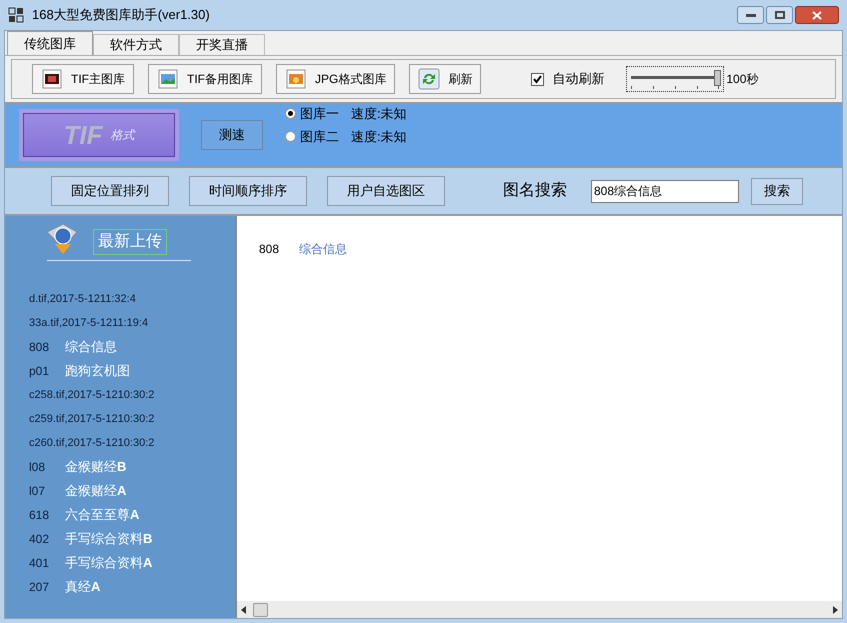 The image size is (847, 623). What do you see at coordinates (260, 609) in the screenshot?
I see `scroll-thumb` at bounding box center [260, 609].